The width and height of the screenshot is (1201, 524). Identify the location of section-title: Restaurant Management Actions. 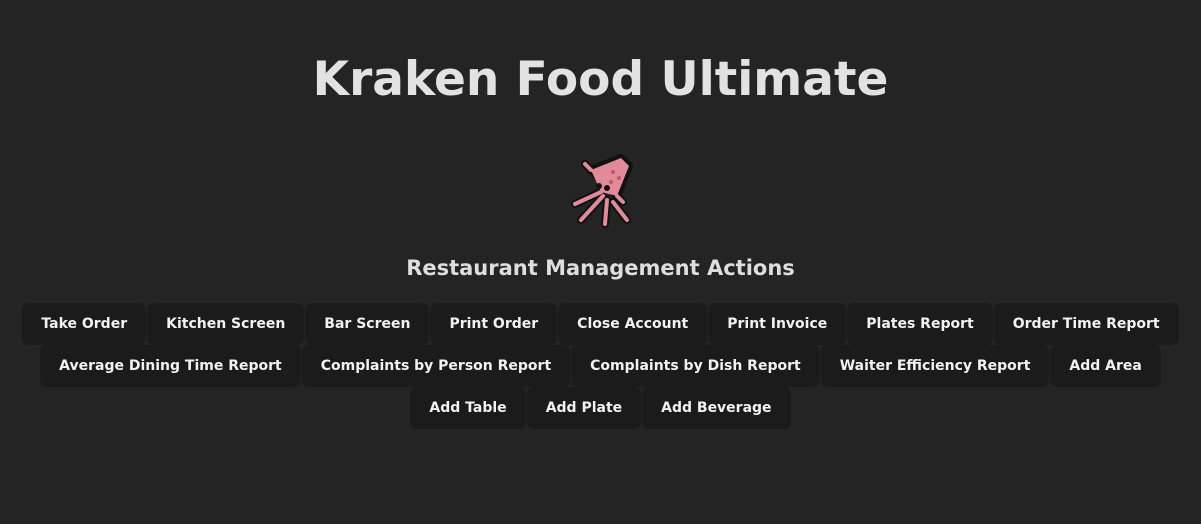
(600, 268).